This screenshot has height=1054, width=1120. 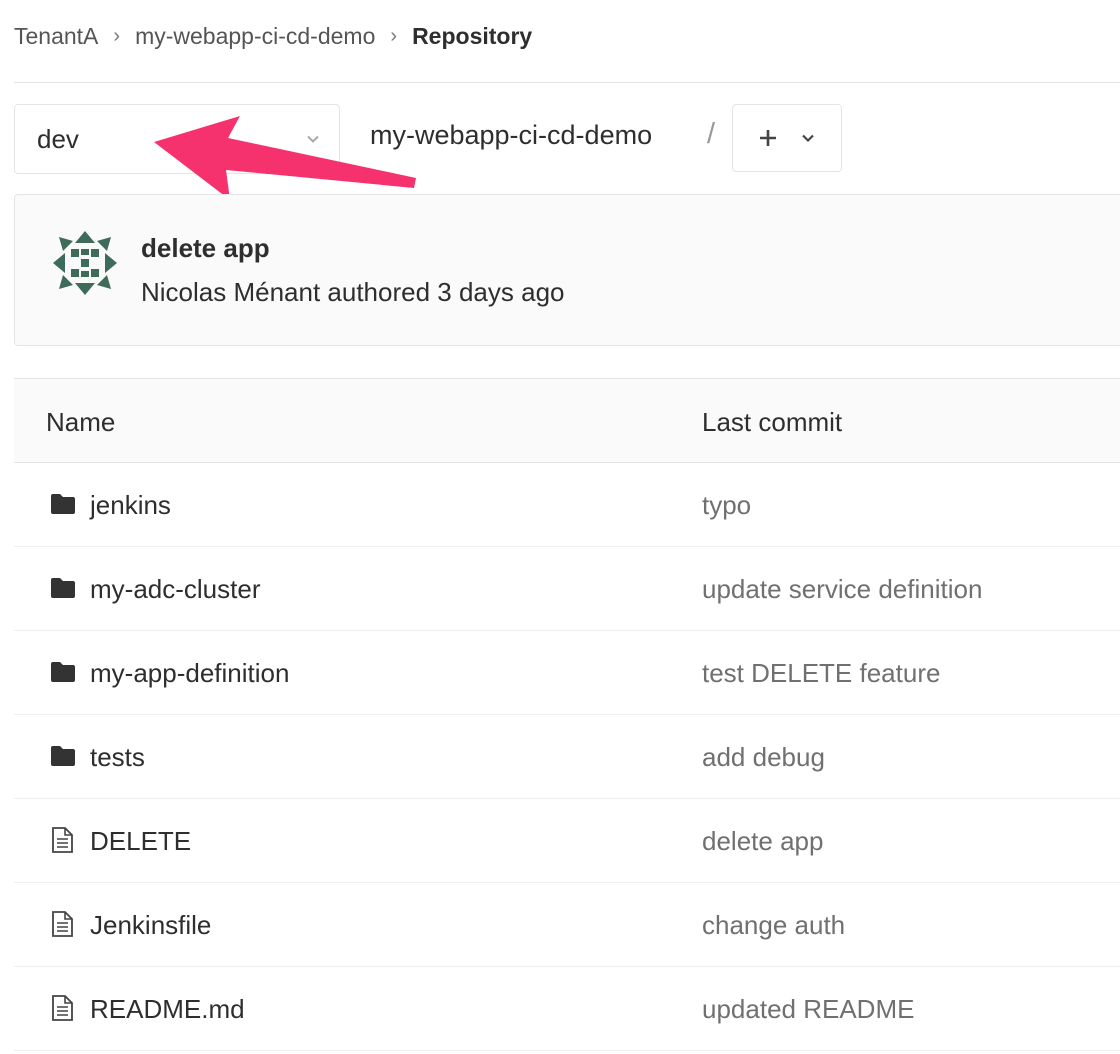 I want to click on commit-message-link: change auth, so click(x=773, y=925).